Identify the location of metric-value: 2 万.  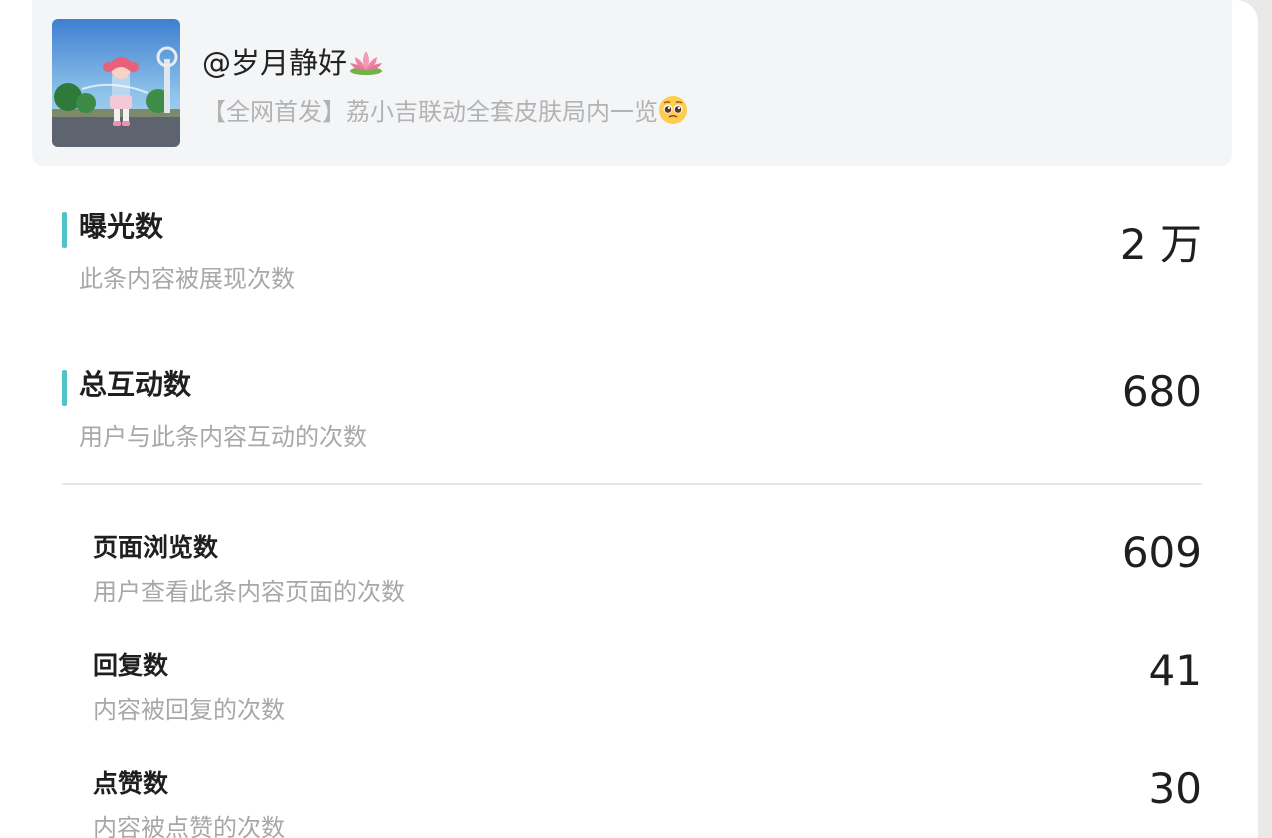
(1160, 244).